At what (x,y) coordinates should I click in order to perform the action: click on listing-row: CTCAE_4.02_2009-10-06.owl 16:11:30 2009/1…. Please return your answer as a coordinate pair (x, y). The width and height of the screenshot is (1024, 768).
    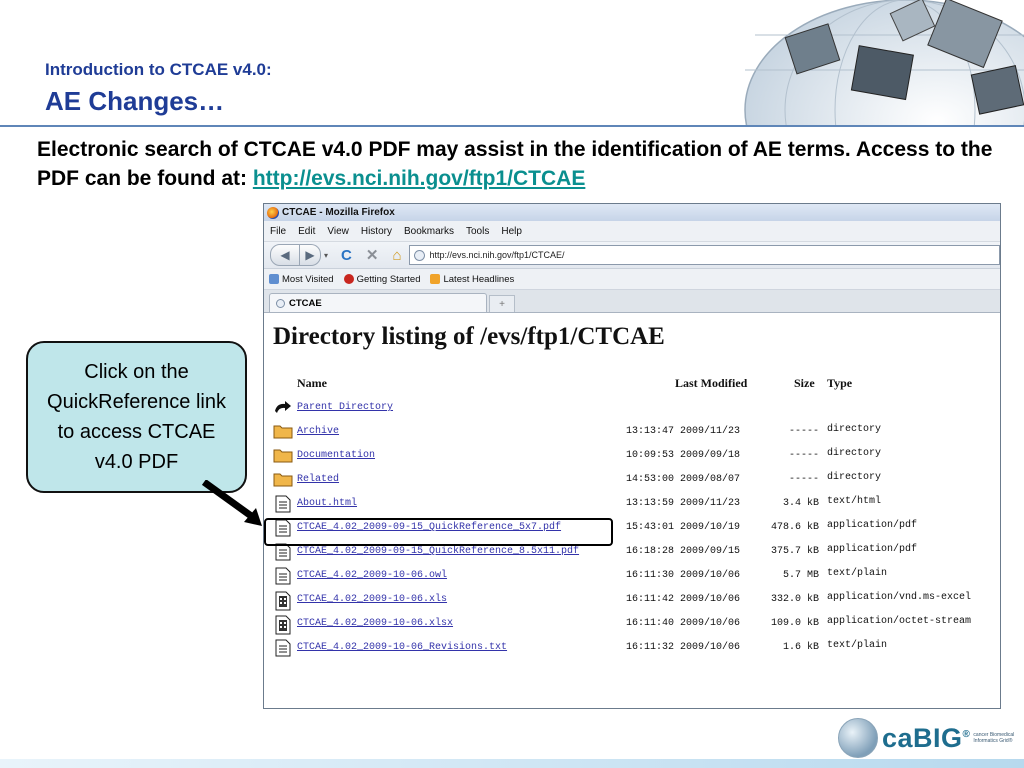
    Looking at the image, I should click on (633, 577).